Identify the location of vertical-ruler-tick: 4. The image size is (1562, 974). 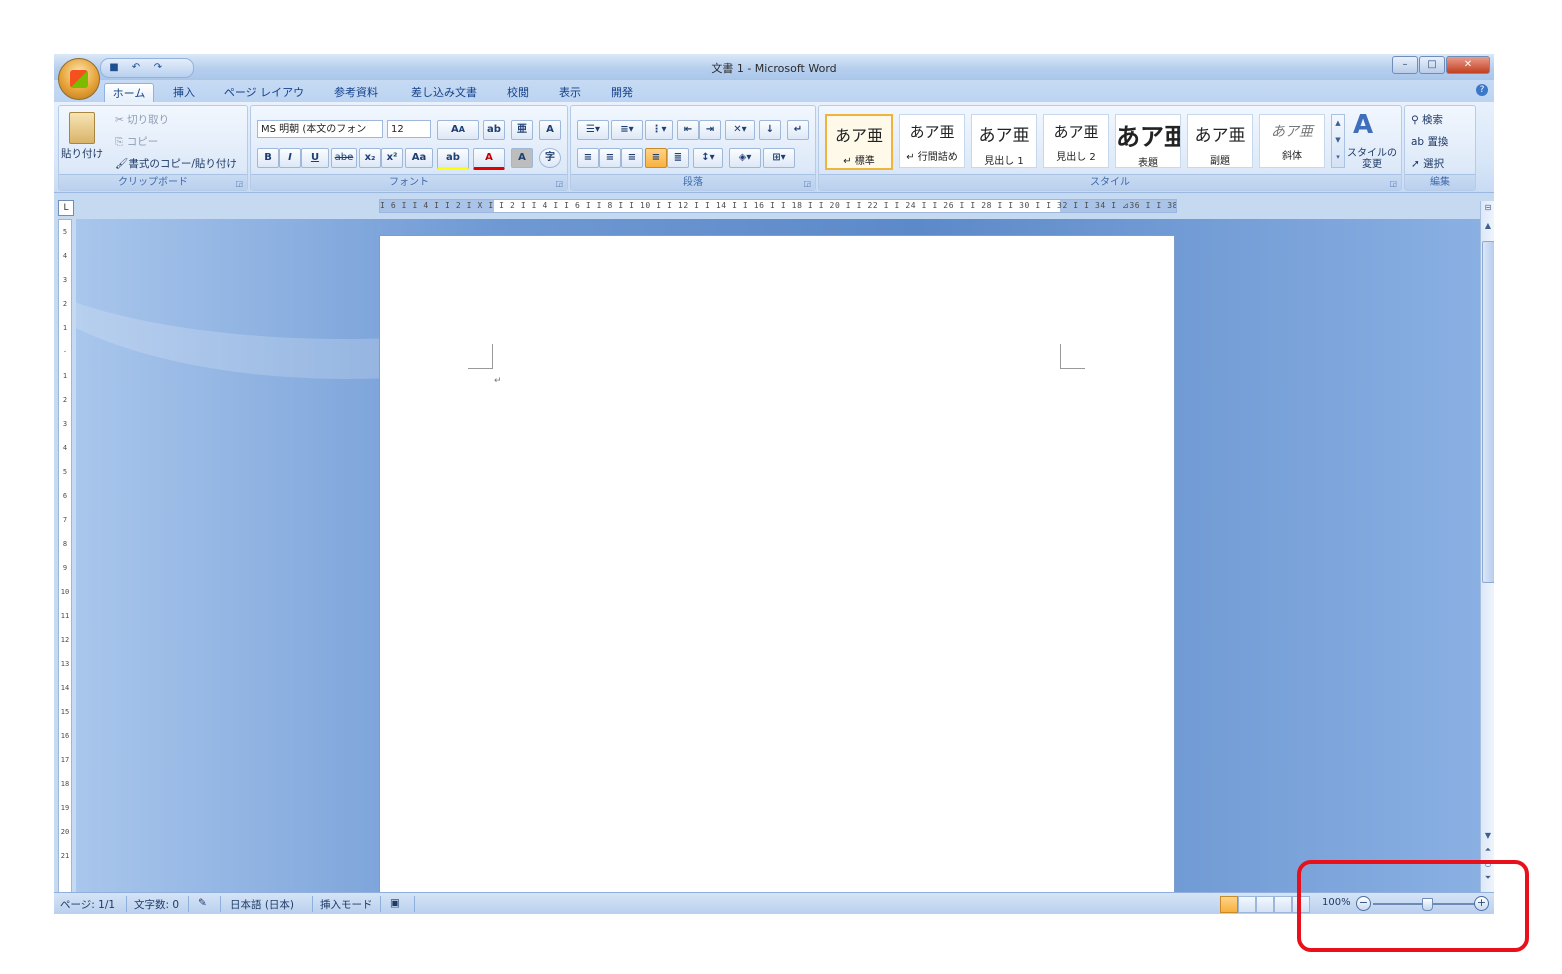
(65, 448).